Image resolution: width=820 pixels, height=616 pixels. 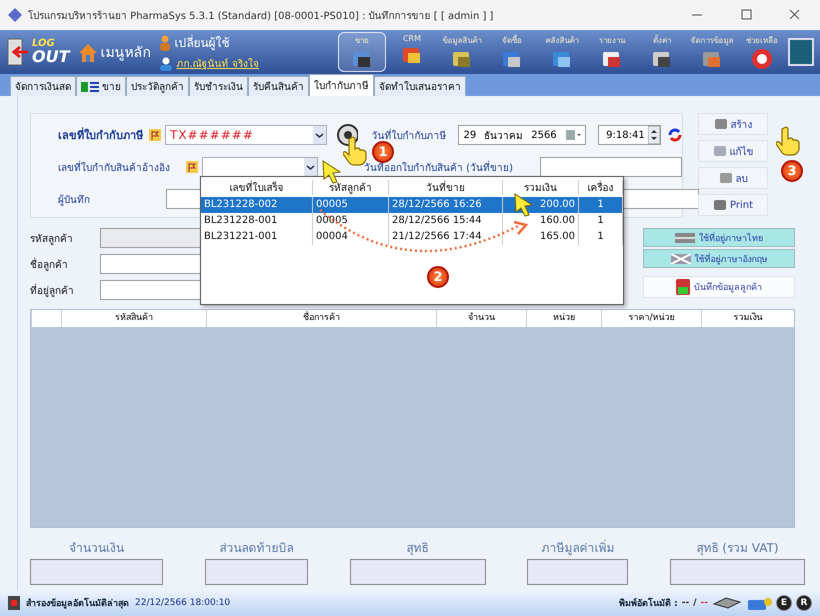 I want to click on action-button: แก้ไข, so click(x=733, y=151).